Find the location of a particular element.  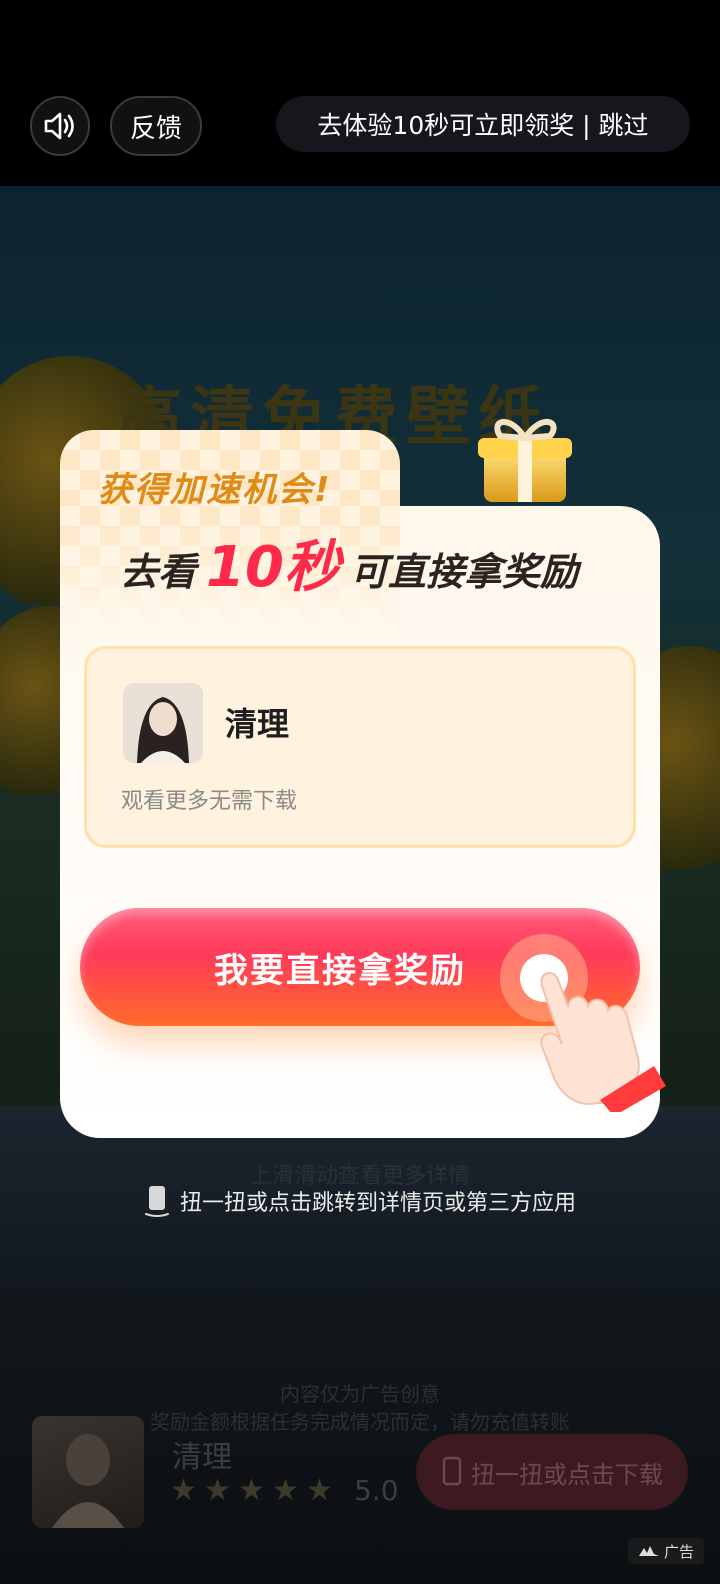

rating-stars: ★ ★ ★ ★ ★ 5.0 is located at coordinates (284, 1490).